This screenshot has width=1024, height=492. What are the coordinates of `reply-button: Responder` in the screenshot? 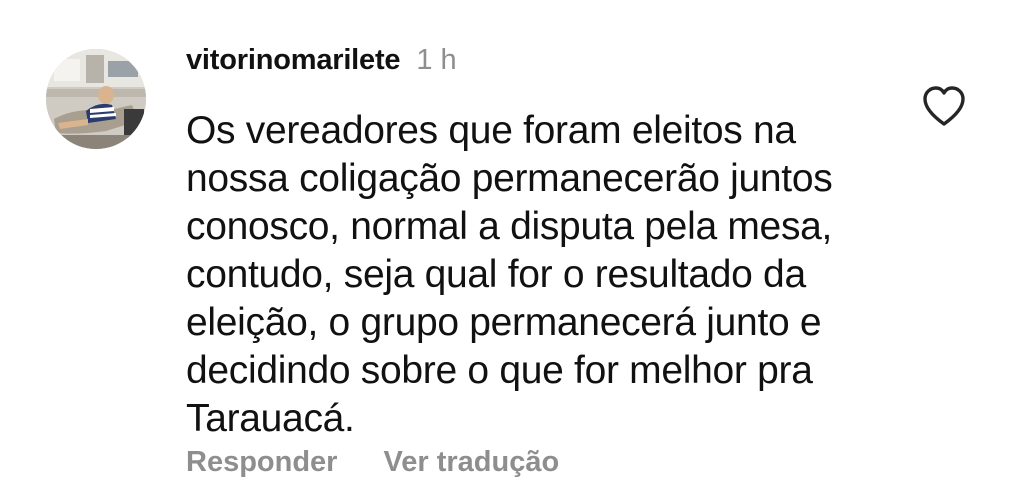 It's located at (261, 462).